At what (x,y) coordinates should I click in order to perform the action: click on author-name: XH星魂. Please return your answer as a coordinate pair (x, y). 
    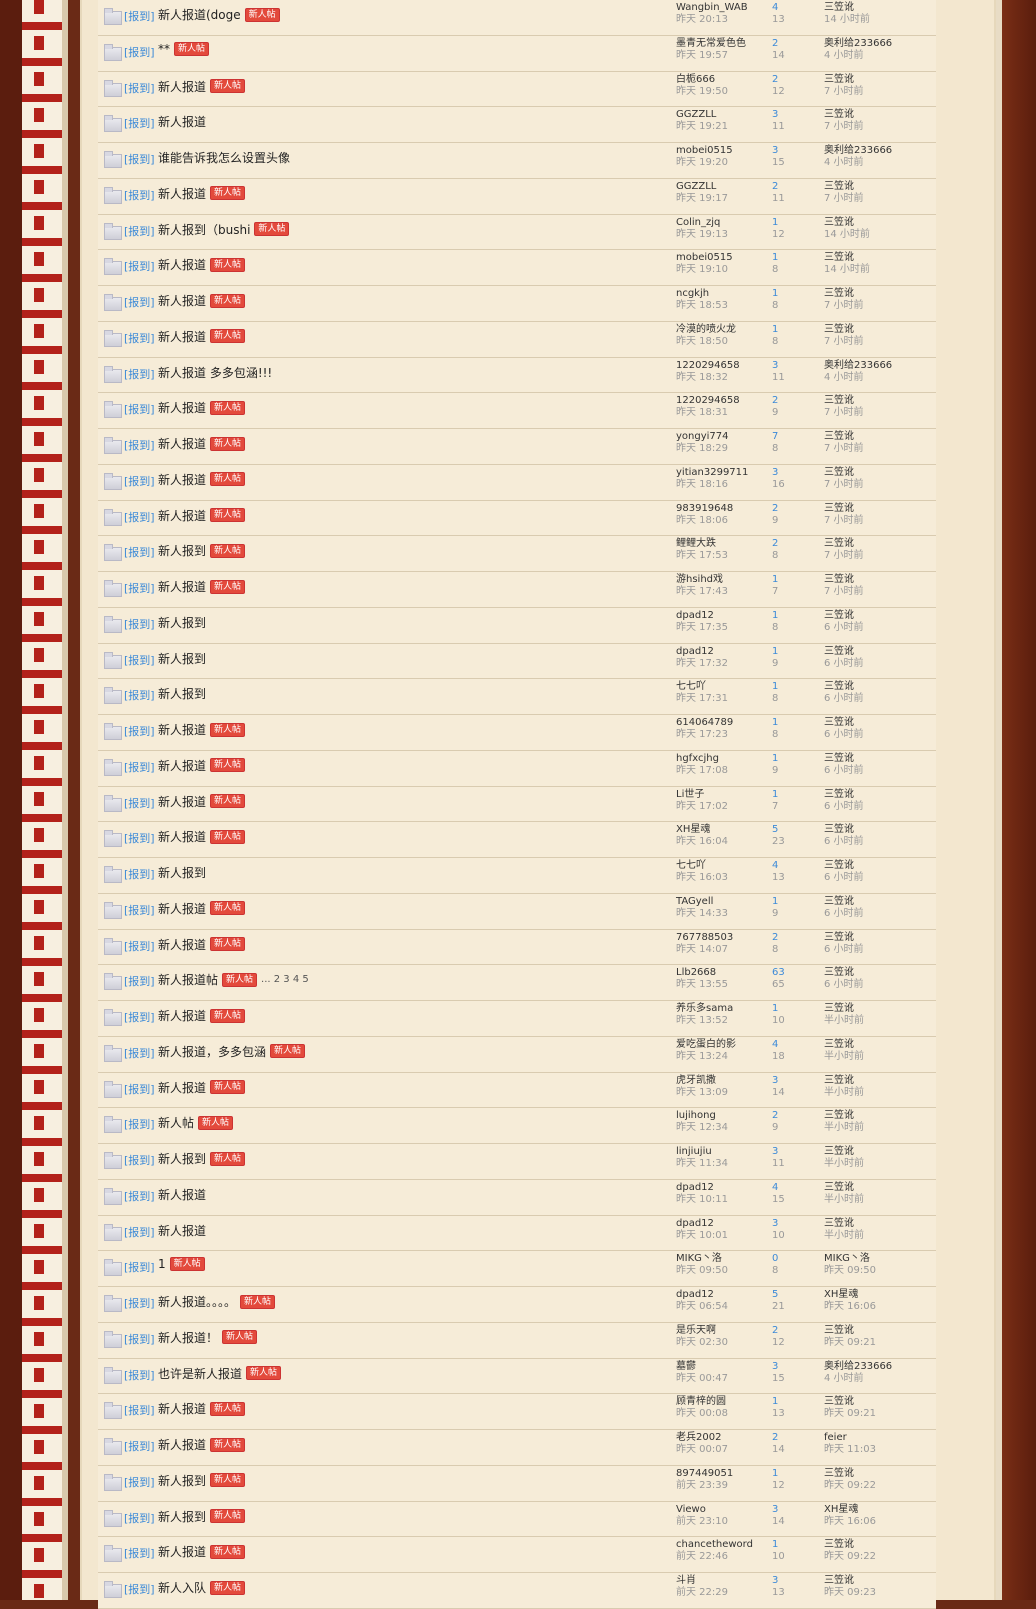
    Looking at the image, I should click on (693, 829).